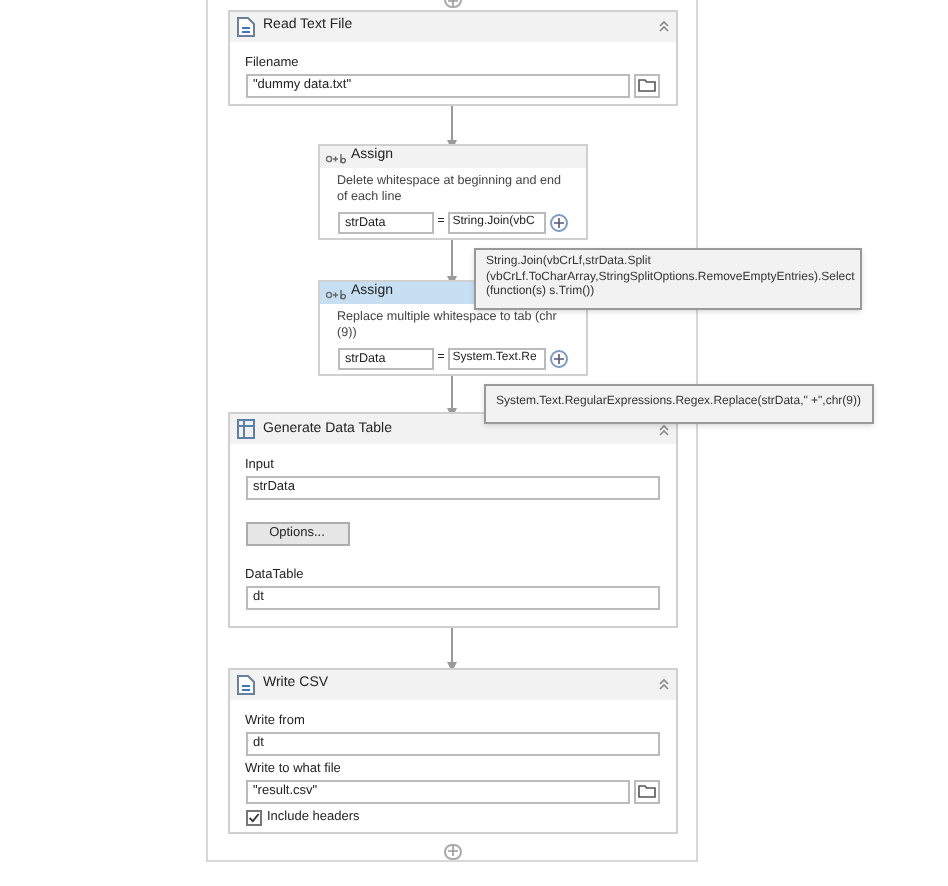  Describe the element at coordinates (245, 429) in the screenshot. I see `table-icon` at that location.